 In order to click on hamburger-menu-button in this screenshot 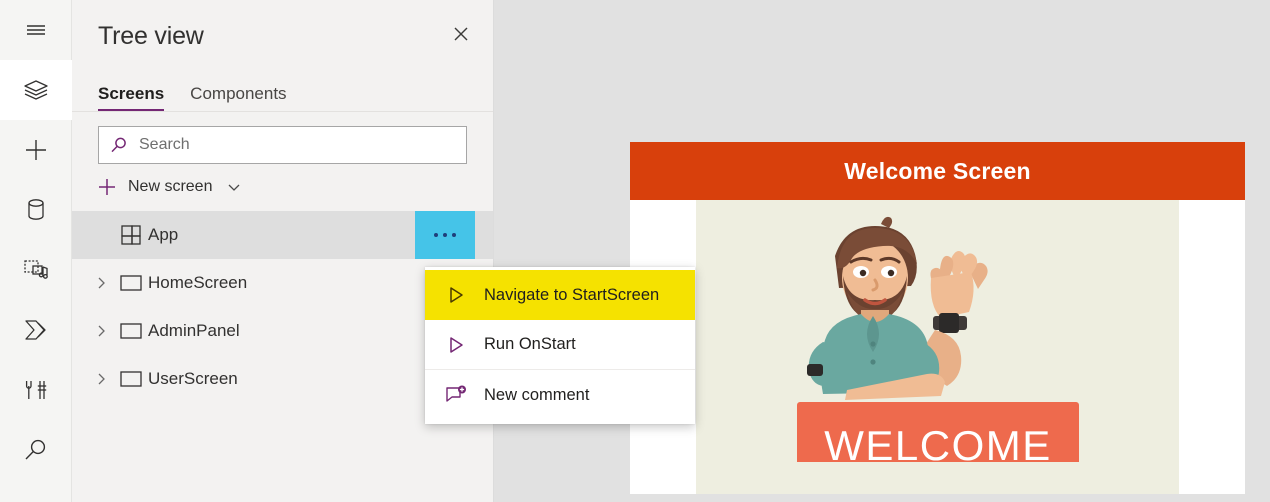, I will do `click(36, 30)`.